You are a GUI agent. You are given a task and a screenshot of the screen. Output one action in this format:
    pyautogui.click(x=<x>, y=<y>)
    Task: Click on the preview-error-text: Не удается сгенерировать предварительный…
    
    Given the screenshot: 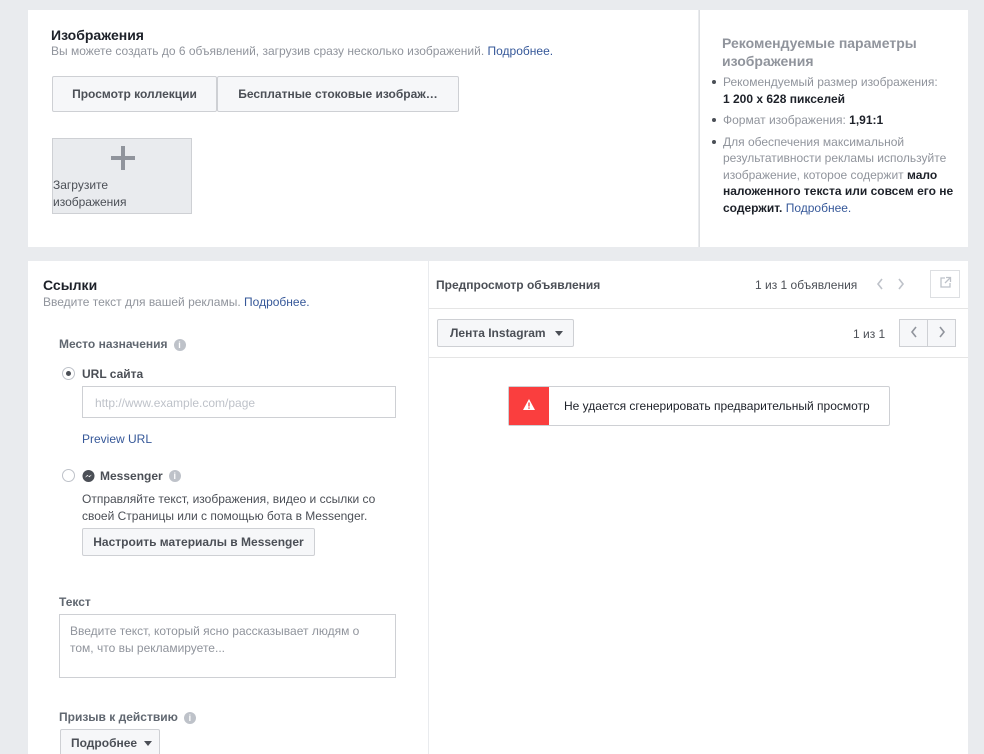 What is the action you would take?
    pyautogui.click(x=717, y=406)
    